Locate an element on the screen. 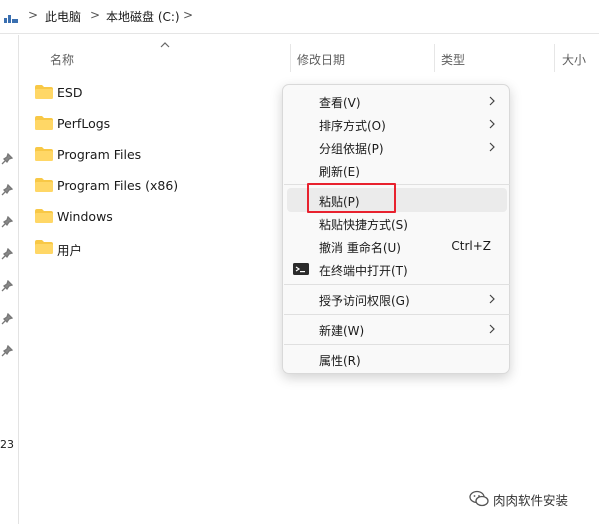  menu-item-undo-rename: 撤消 重命名(U) Ctrl+Z is located at coordinates (397, 246).